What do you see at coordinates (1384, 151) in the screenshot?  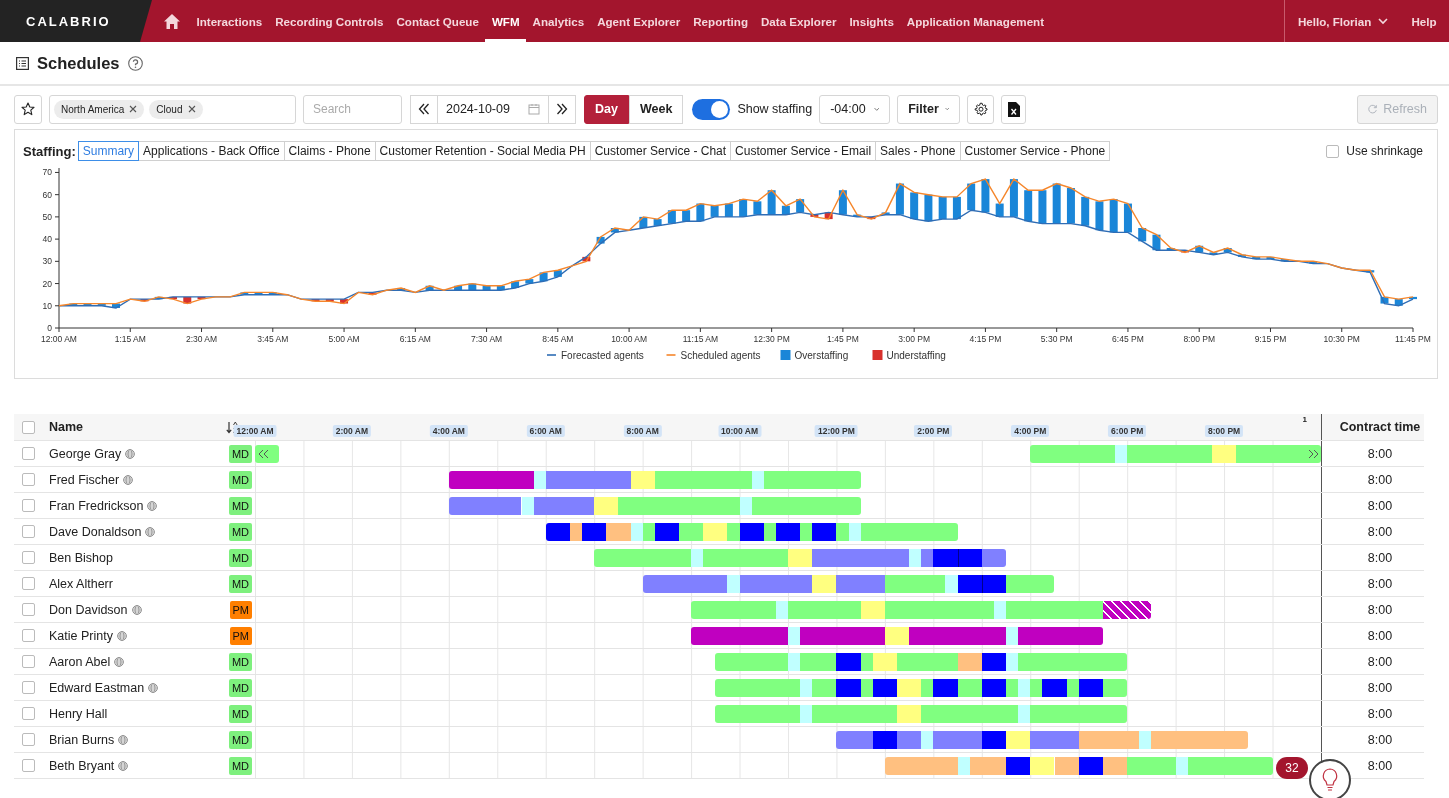 I see `checkbox-label: Use shrinkage` at bounding box center [1384, 151].